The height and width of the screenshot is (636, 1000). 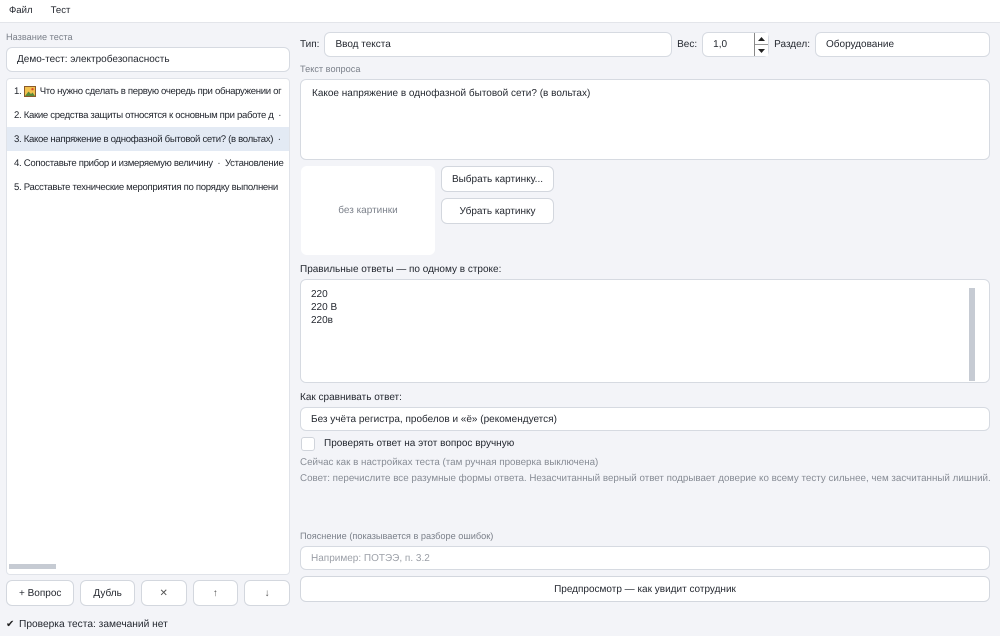 I want to click on field-label: Правильные ответы — по одному в строке:, so click(x=401, y=269).